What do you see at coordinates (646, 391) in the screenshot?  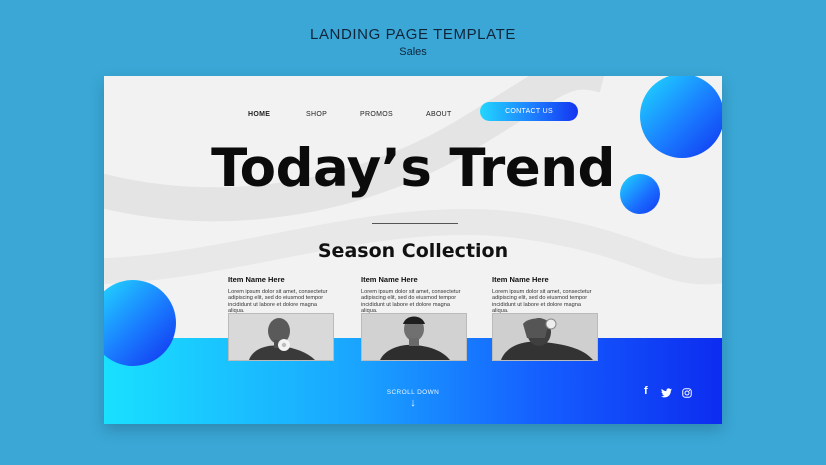 I see `facebook-icon: f` at bounding box center [646, 391].